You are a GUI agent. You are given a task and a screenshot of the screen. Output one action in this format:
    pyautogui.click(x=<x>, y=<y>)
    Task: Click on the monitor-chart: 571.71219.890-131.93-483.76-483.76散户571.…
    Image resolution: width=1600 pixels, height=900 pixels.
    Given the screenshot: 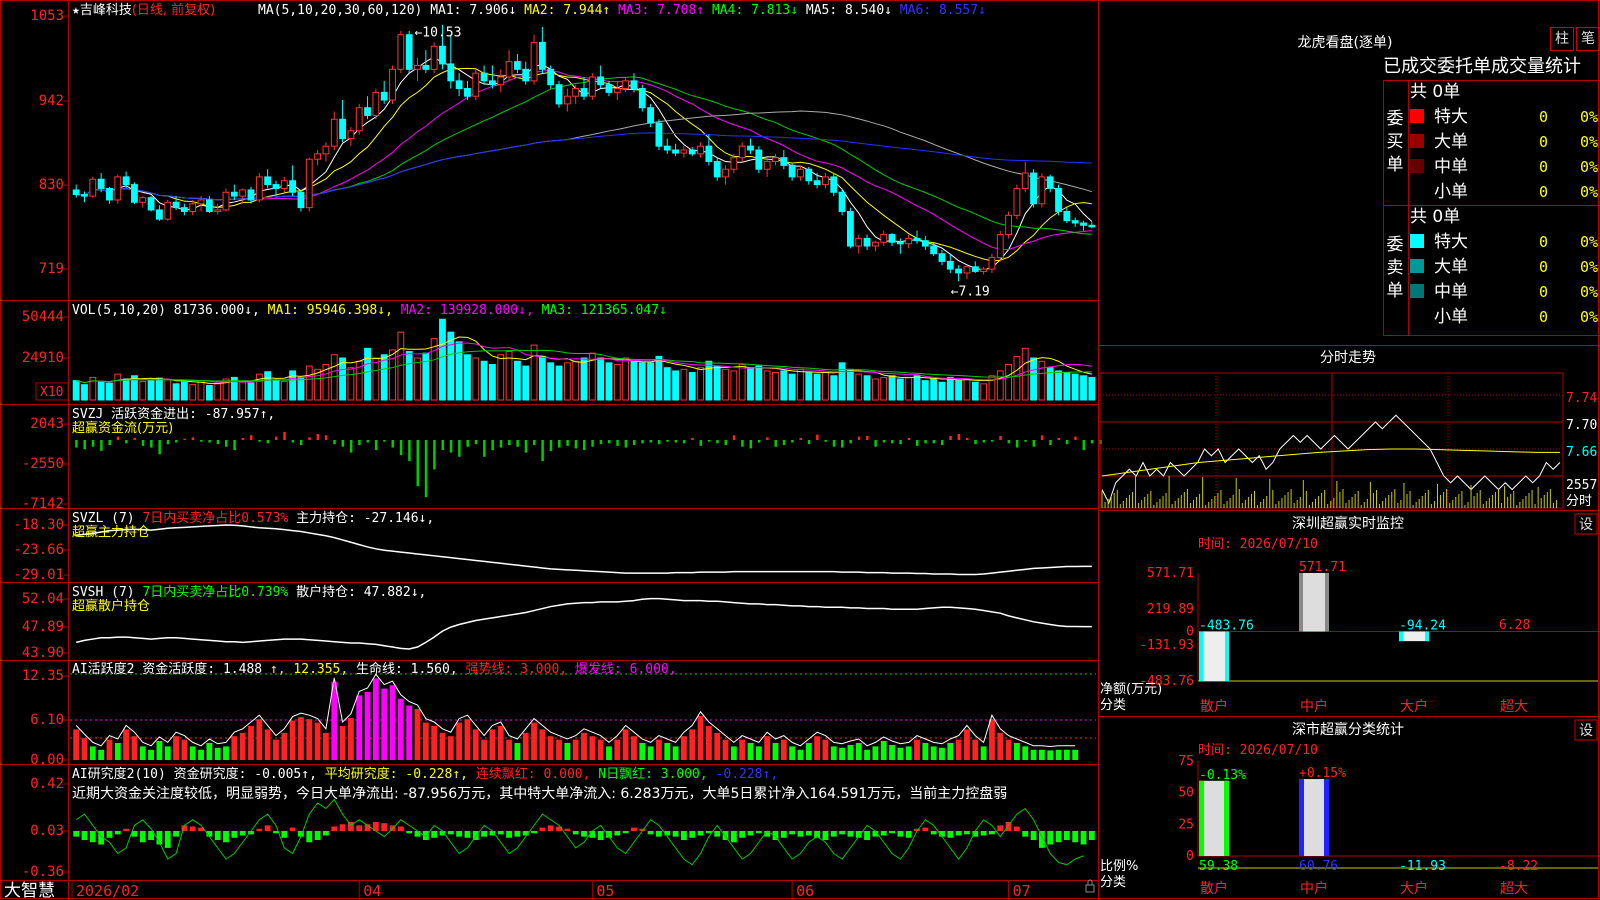 What is the action you would take?
    pyautogui.click(x=1368, y=637)
    